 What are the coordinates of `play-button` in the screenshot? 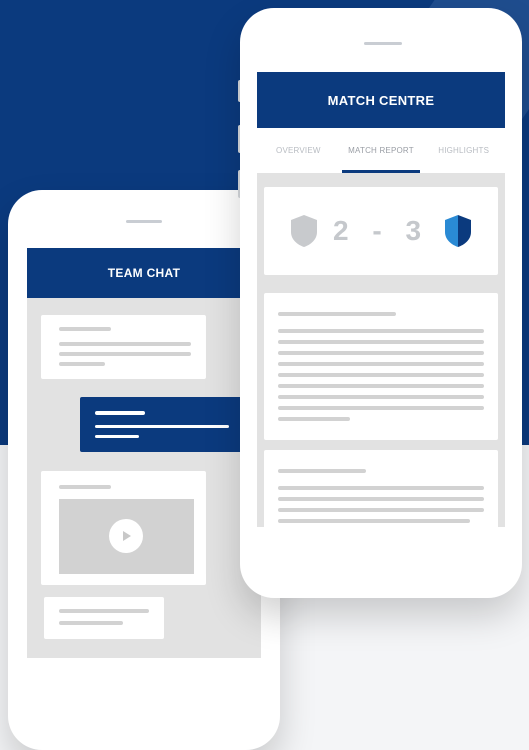 It's located at (126, 536).